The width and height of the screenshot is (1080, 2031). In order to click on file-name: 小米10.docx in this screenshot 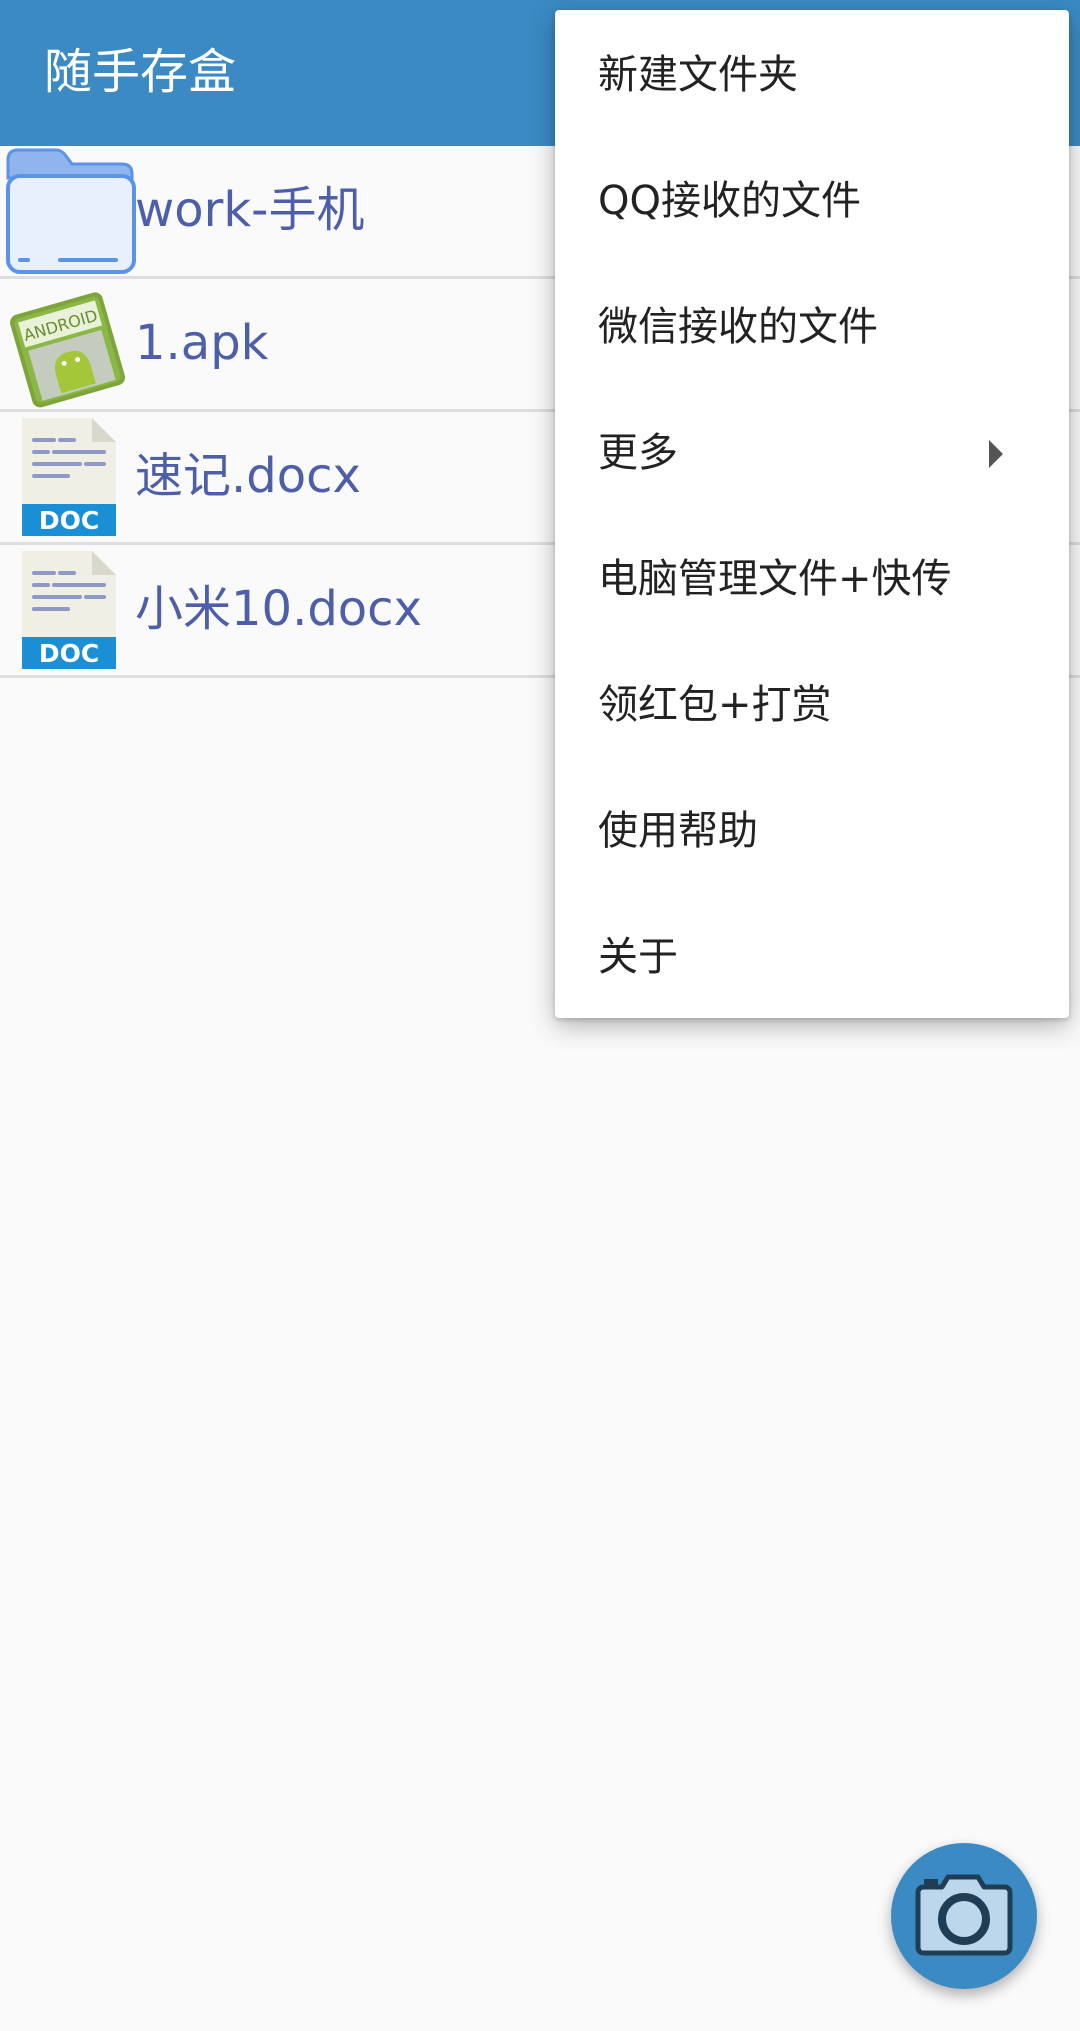, I will do `click(278, 609)`.